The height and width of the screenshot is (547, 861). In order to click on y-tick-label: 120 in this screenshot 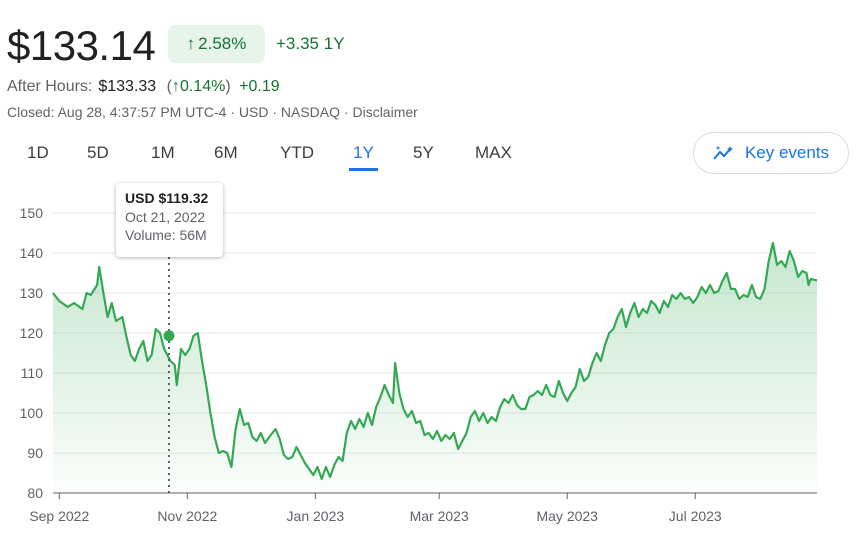, I will do `click(32, 333)`.